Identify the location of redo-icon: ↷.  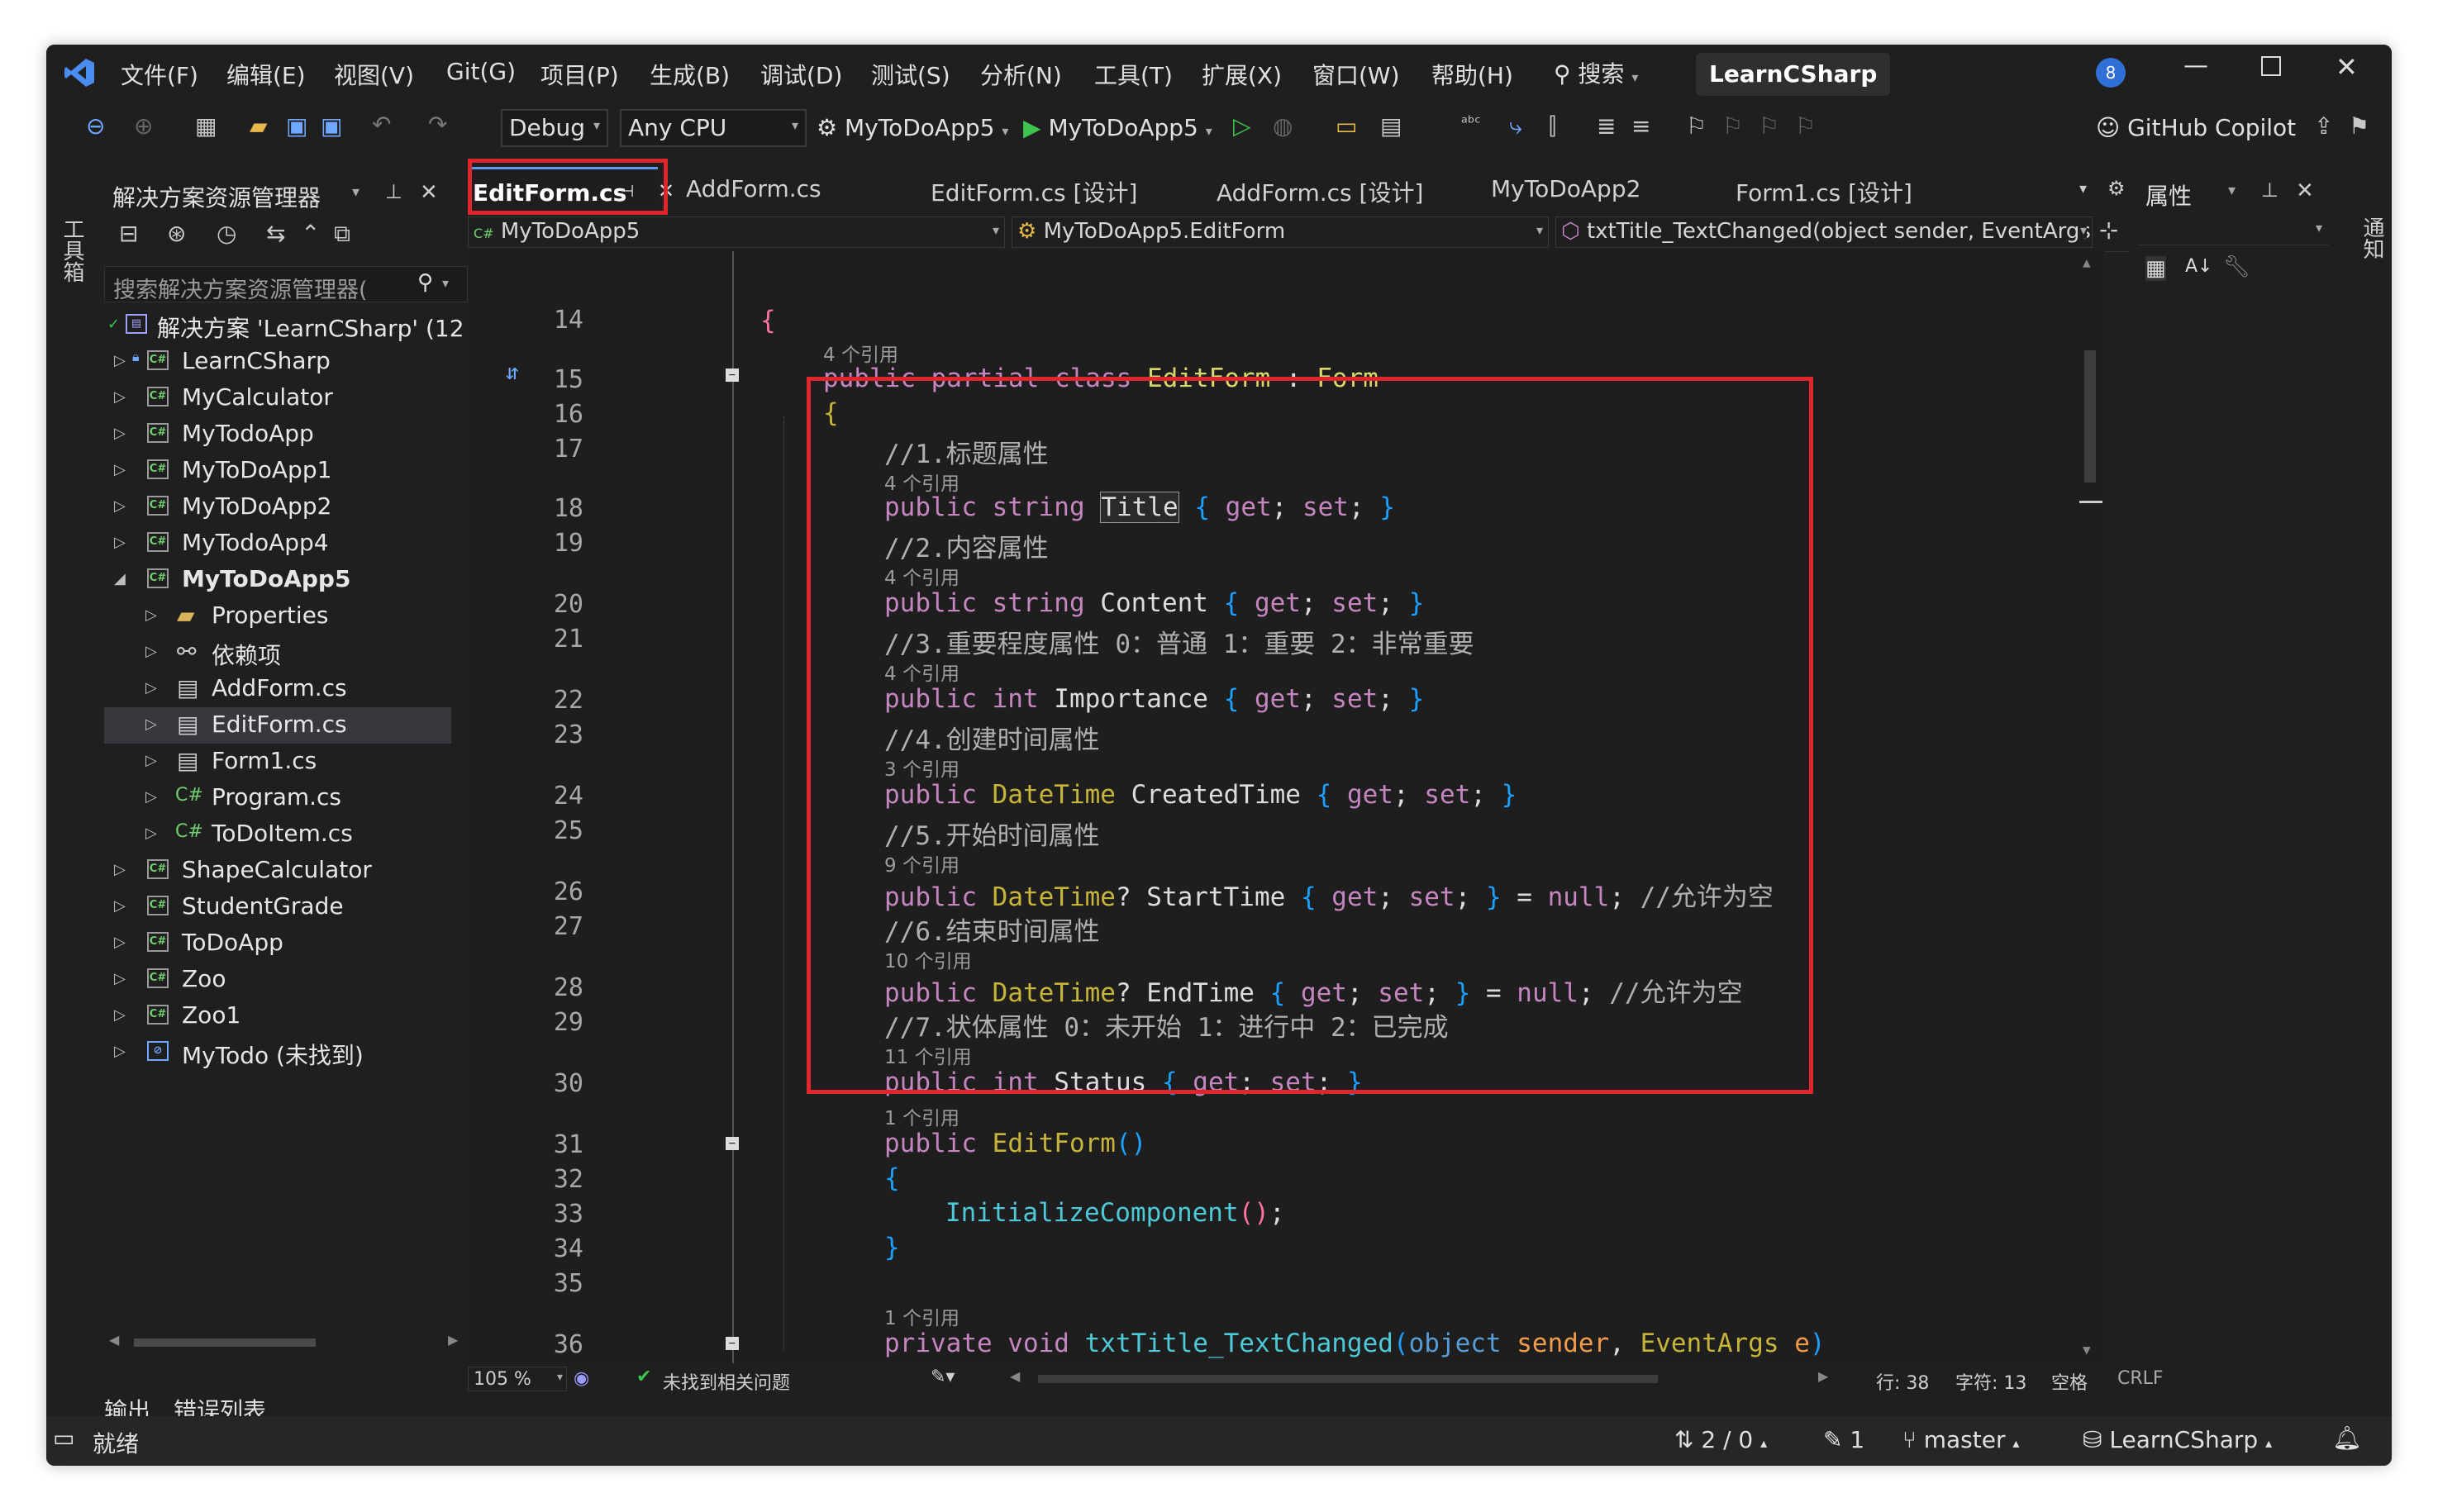
(437, 124).